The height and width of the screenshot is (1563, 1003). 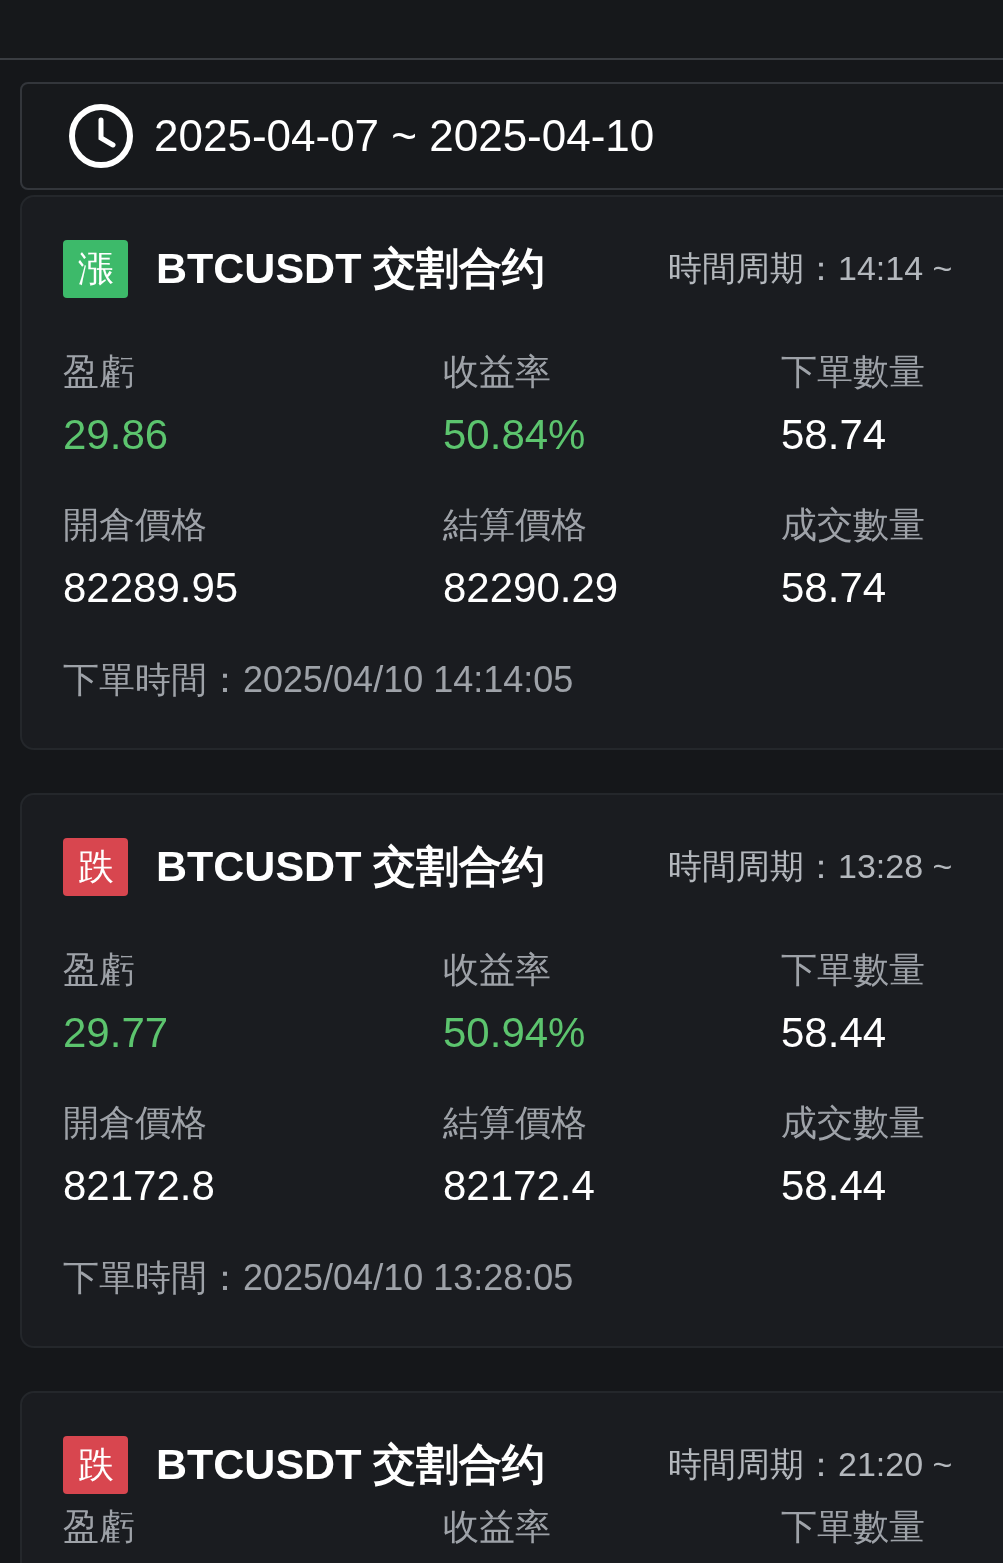 I want to click on time-period: 時間周期：13:28 ~, so click(x=810, y=866).